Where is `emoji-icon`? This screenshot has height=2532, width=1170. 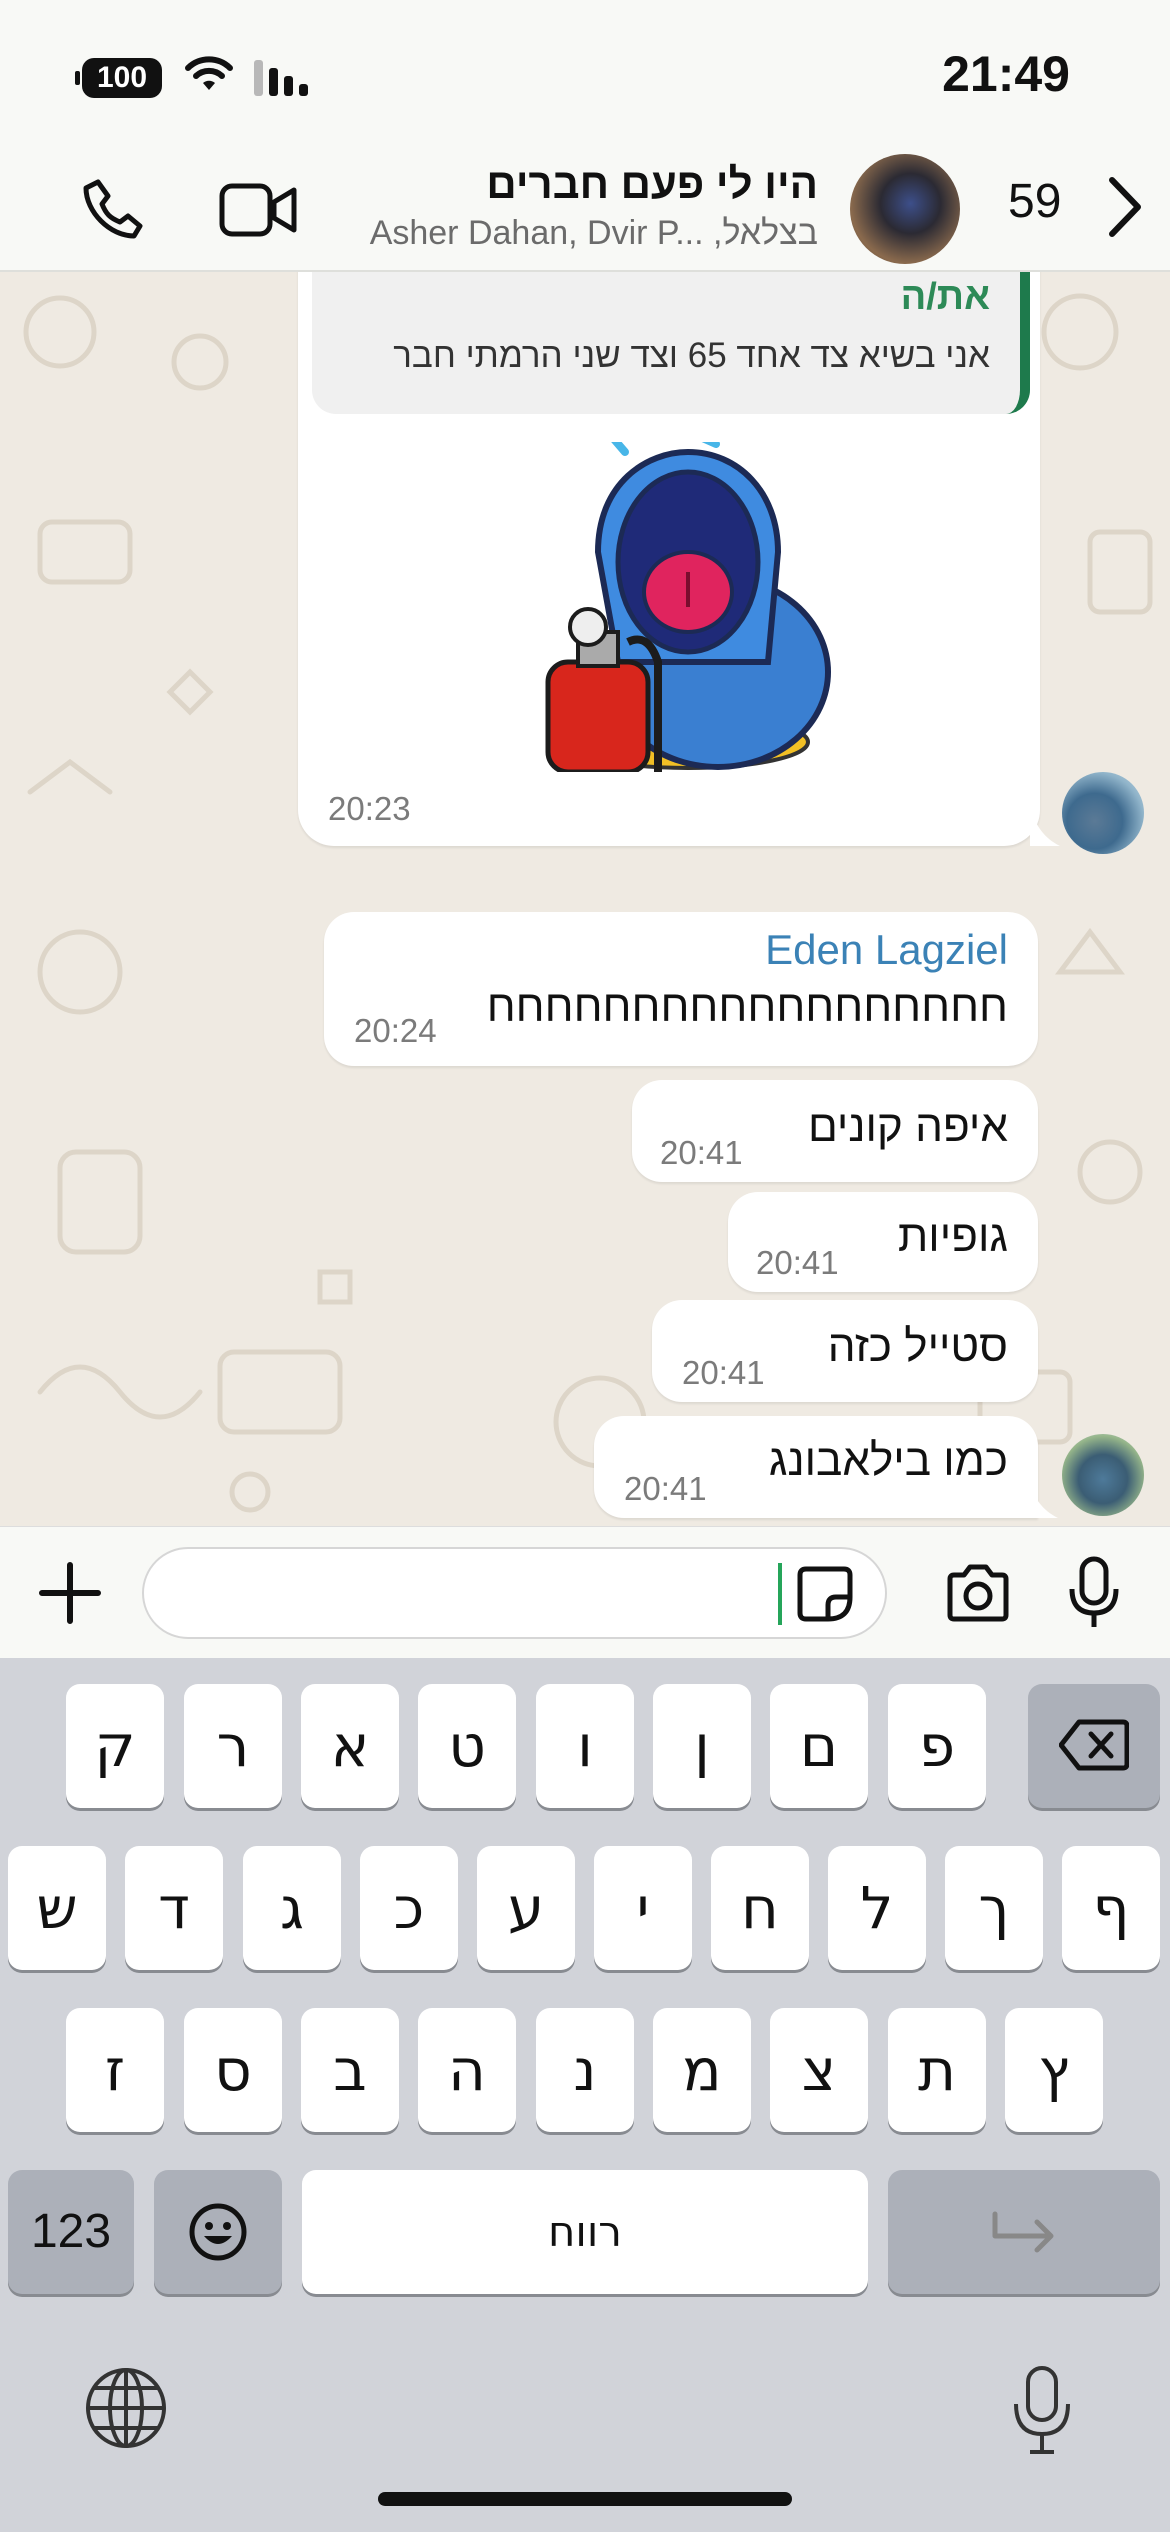 emoji-icon is located at coordinates (218, 2232).